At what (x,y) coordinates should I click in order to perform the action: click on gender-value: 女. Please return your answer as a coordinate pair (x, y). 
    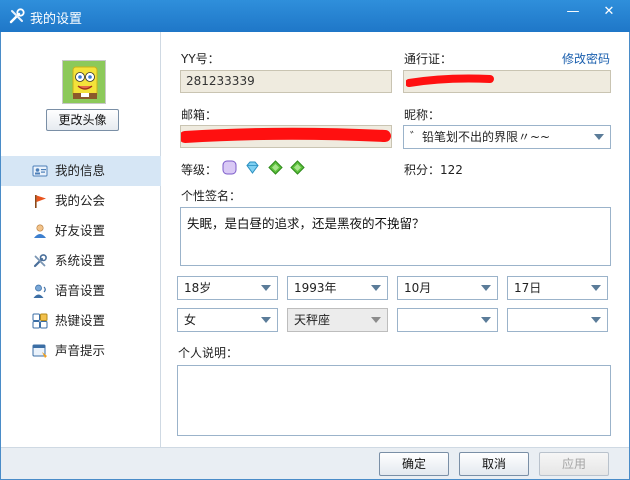
    Looking at the image, I should click on (190, 320).